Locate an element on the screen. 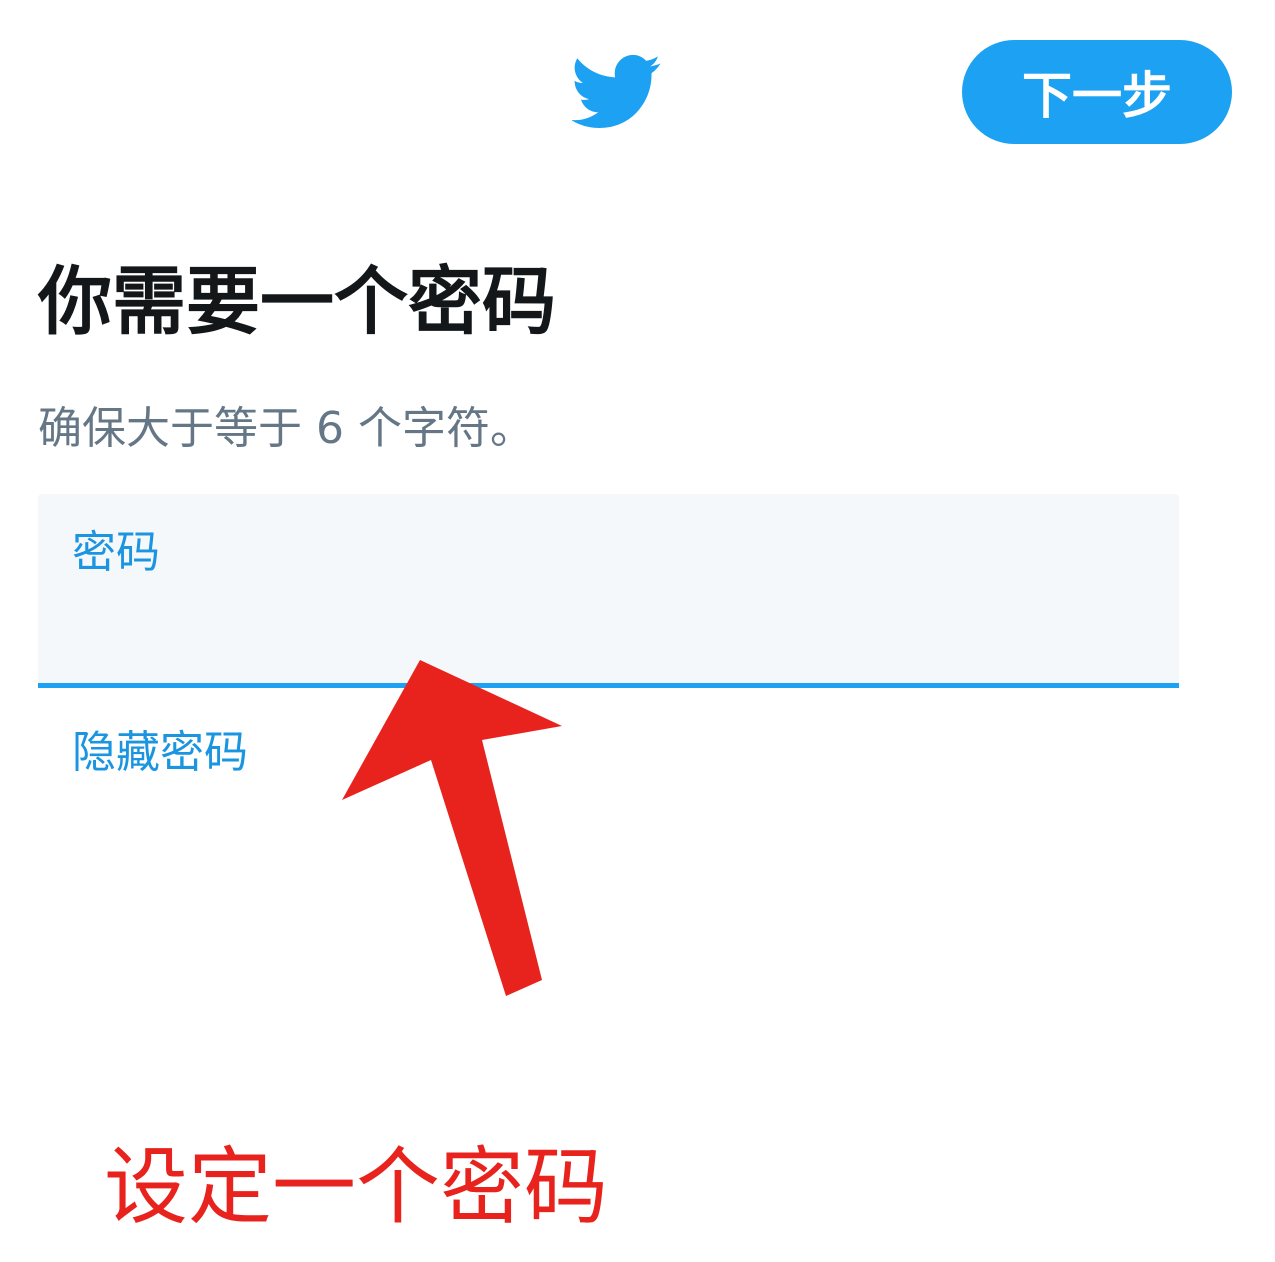  password-field: 密码 is located at coordinates (608, 591).